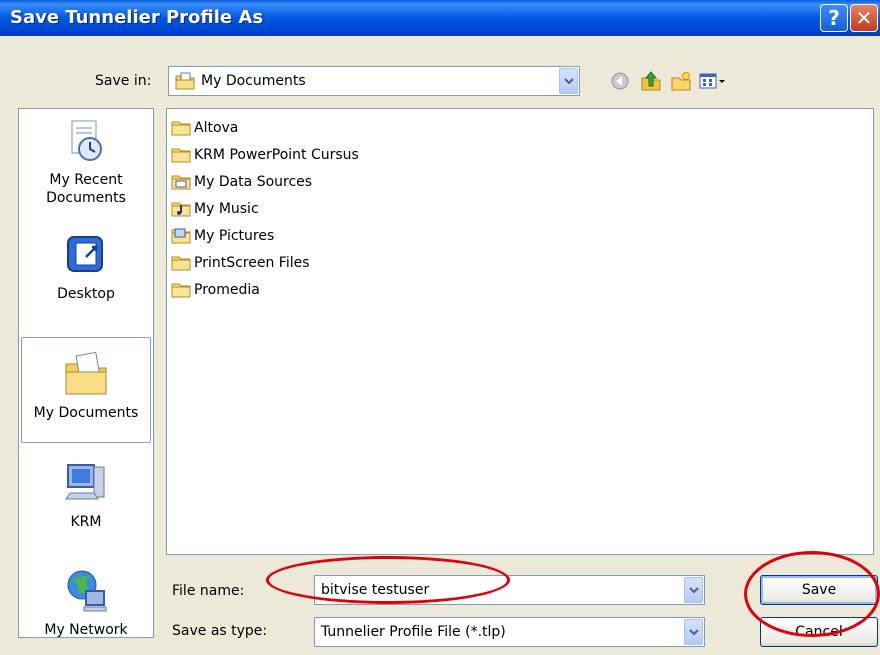 The image size is (880, 655). What do you see at coordinates (181, 209) in the screenshot?
I see `music-folder-icon` at bounding box center [181, 209].